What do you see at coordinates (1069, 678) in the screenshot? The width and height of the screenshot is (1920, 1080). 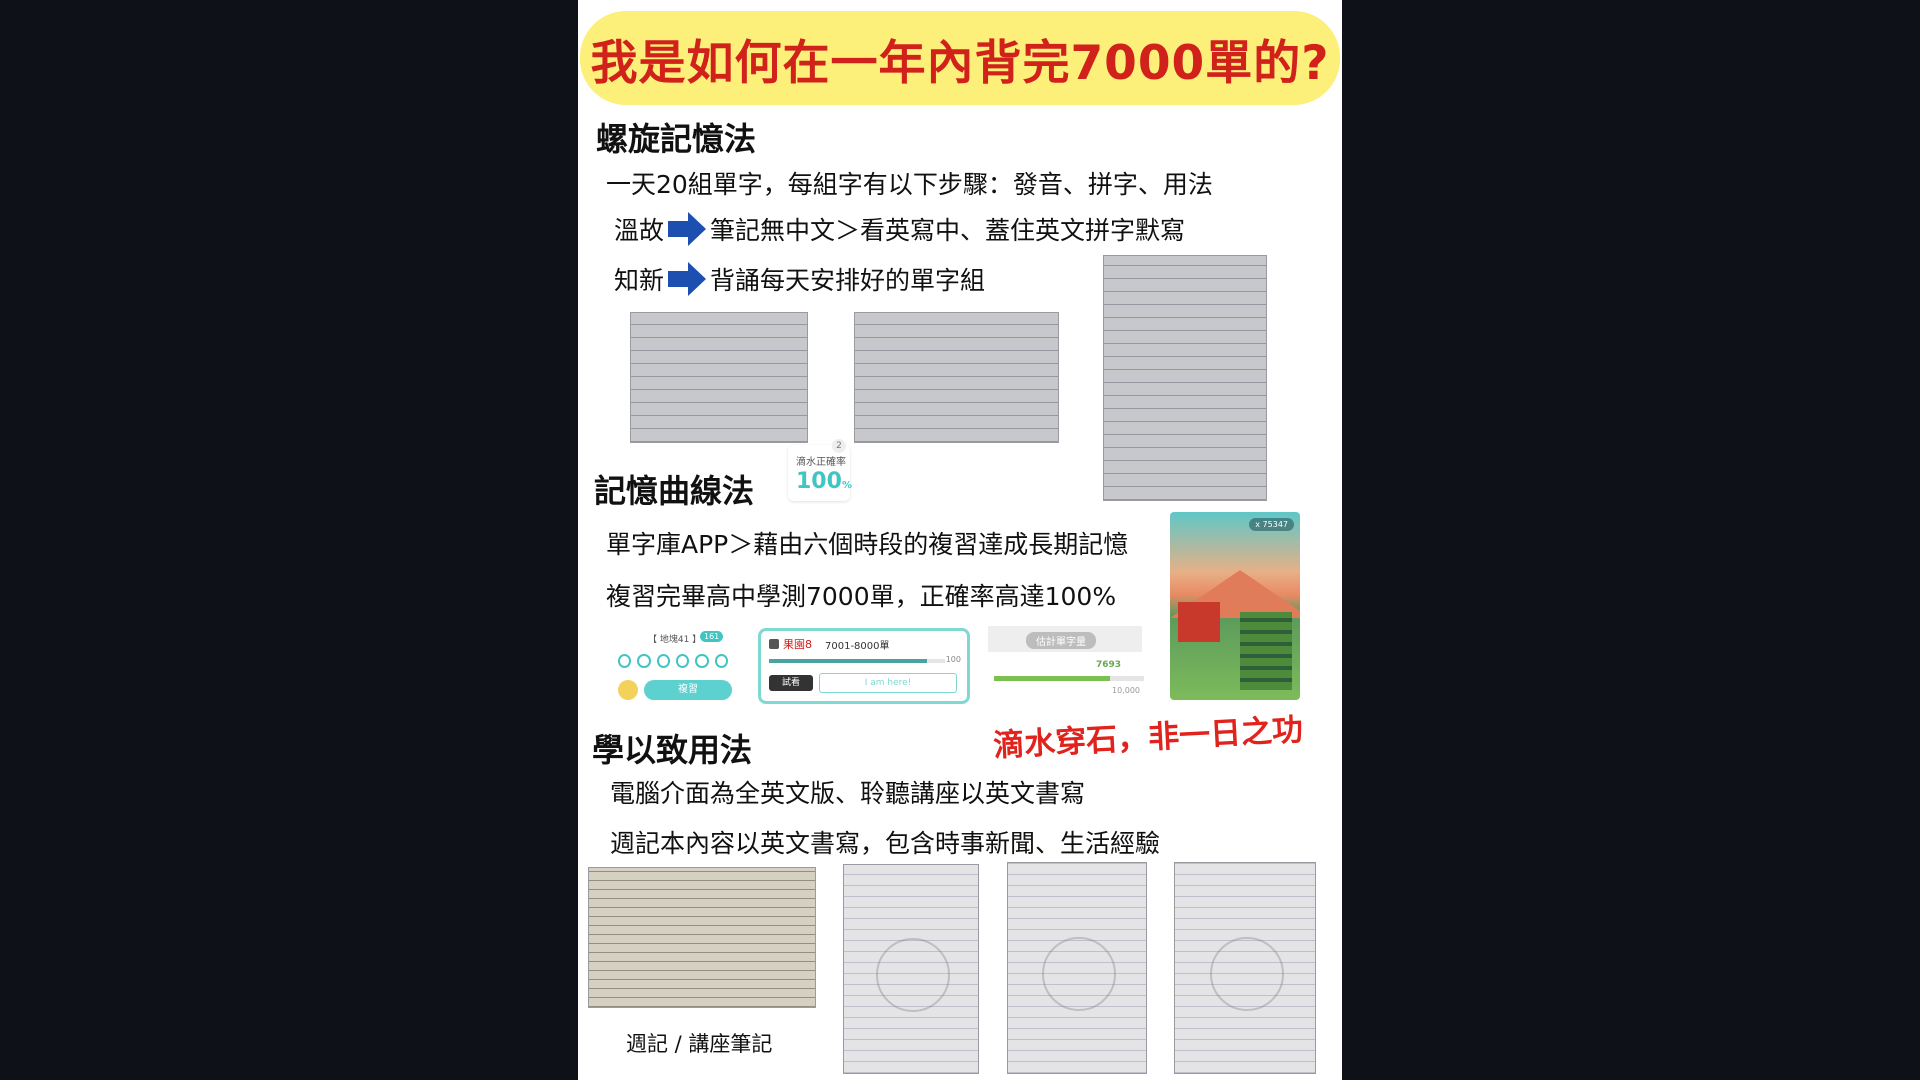 I see `estimate-bar` at bounding box center [1069, 678].